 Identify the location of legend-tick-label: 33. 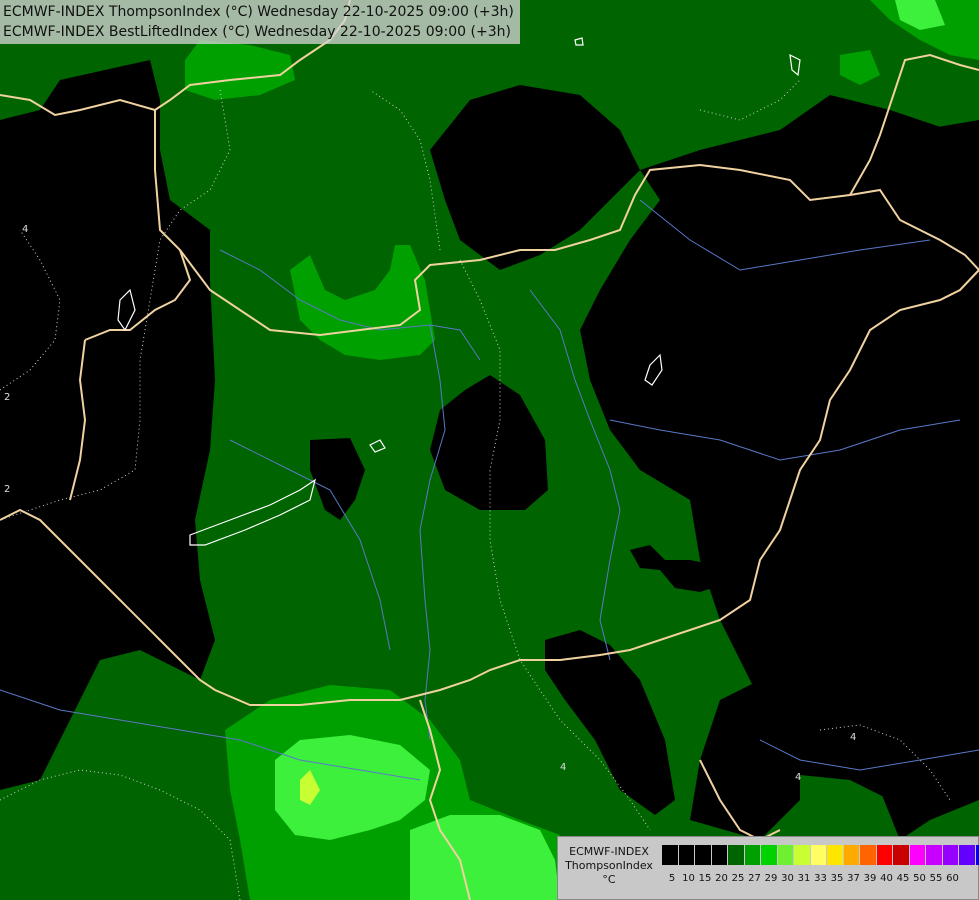
(820, 878).